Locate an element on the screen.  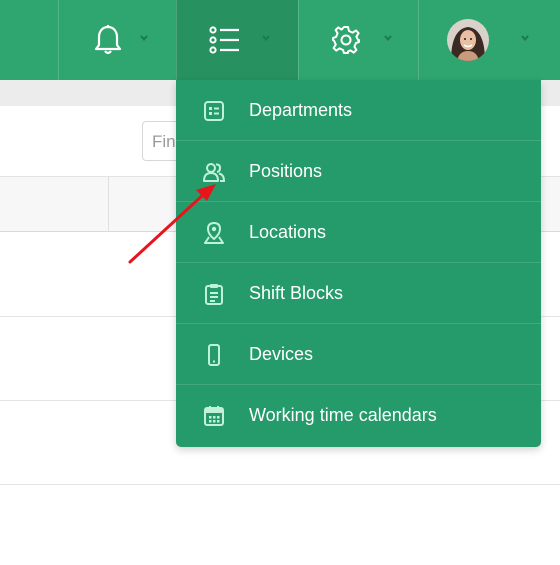
menu-item-working-time-calendars: Working time calendars is located at coordinates (358, 415).